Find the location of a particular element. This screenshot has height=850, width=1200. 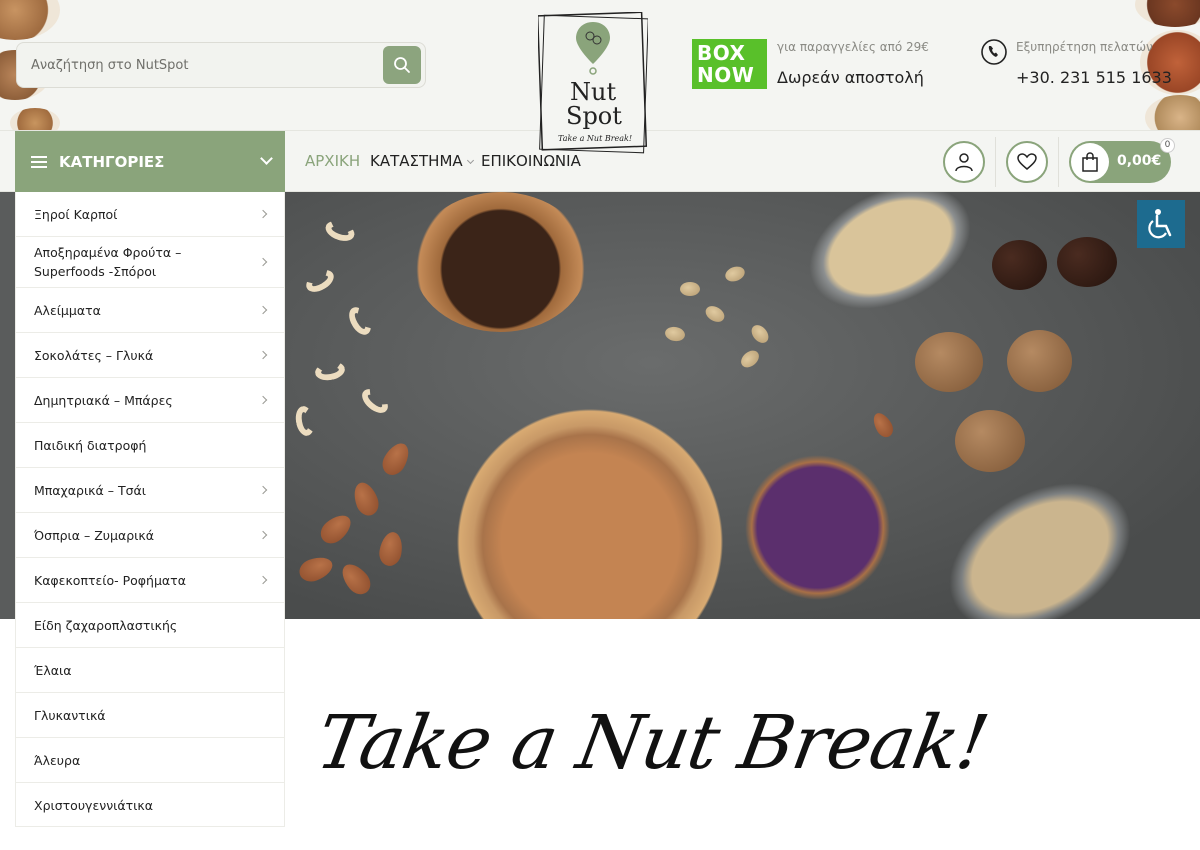

nav-home: ΑΡΧΙΚΗ is located at coordinates (332, 161).